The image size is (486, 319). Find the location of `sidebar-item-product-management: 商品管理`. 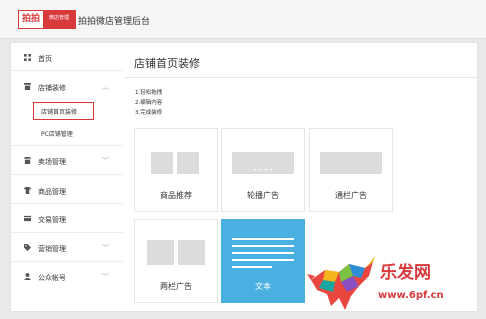

sidebar-item-product-management: 商品管理 is located at coordinates (68, 191).